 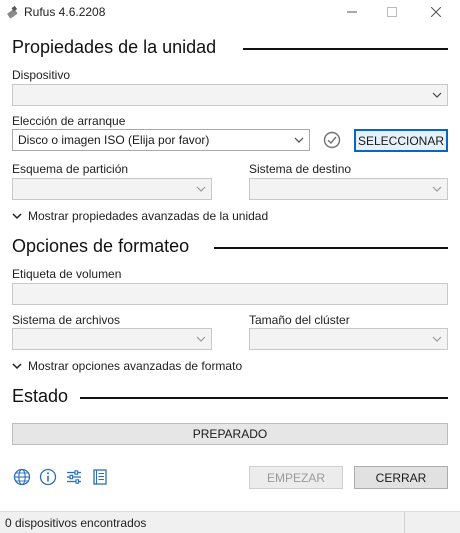 What do you see at coordinates (12, 12) in the screenshot?
I see `rufus-usb-icon` at bounding box center [12, 12].